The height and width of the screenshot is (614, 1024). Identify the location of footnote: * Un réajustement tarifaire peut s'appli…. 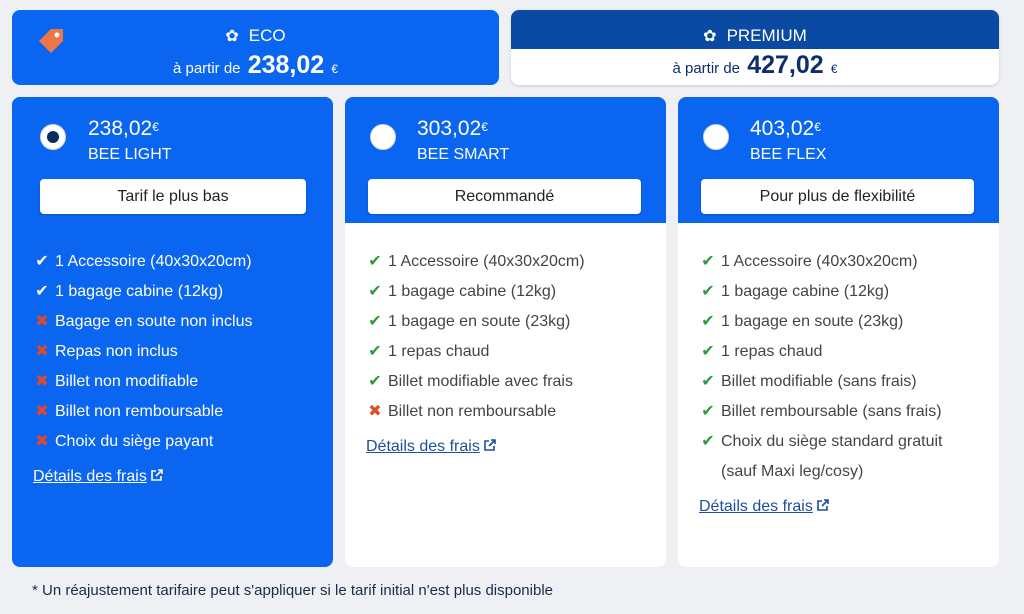
(293, 590).